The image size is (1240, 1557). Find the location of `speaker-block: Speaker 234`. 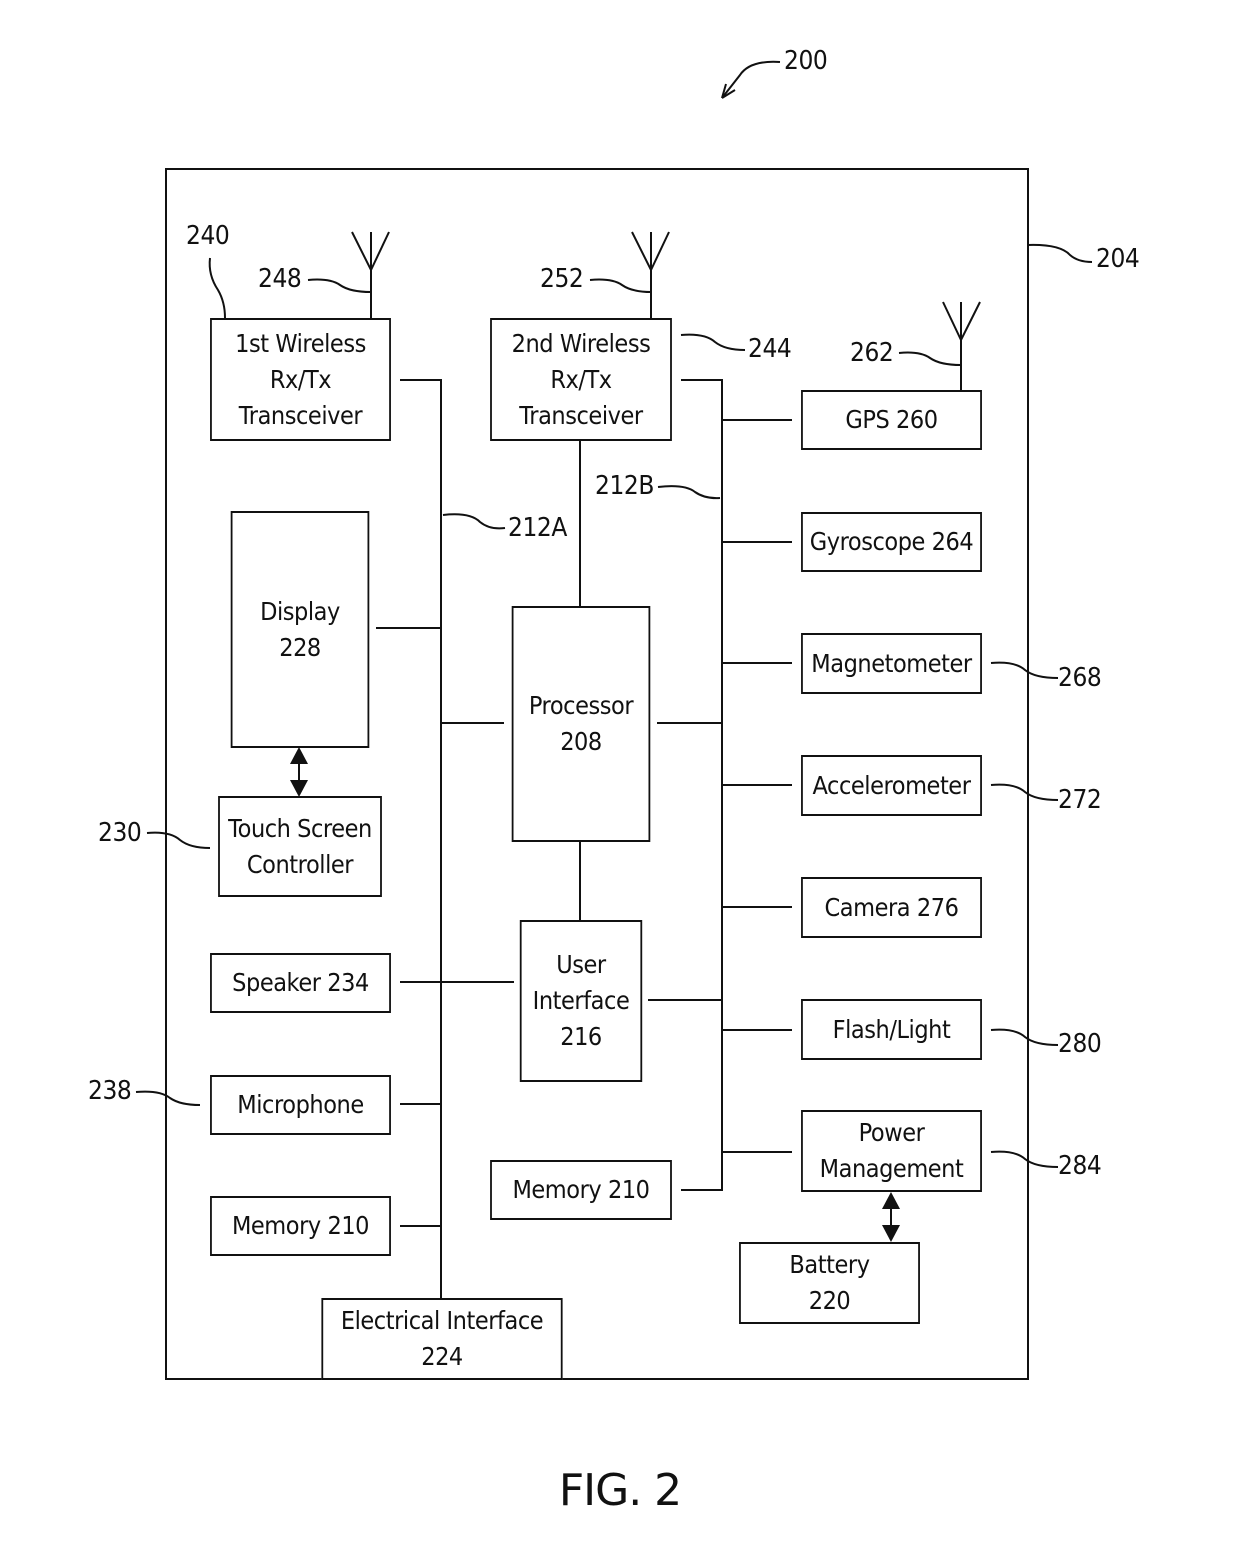

speaker-block: Speaker 234 is located at coordinates (300, 983).